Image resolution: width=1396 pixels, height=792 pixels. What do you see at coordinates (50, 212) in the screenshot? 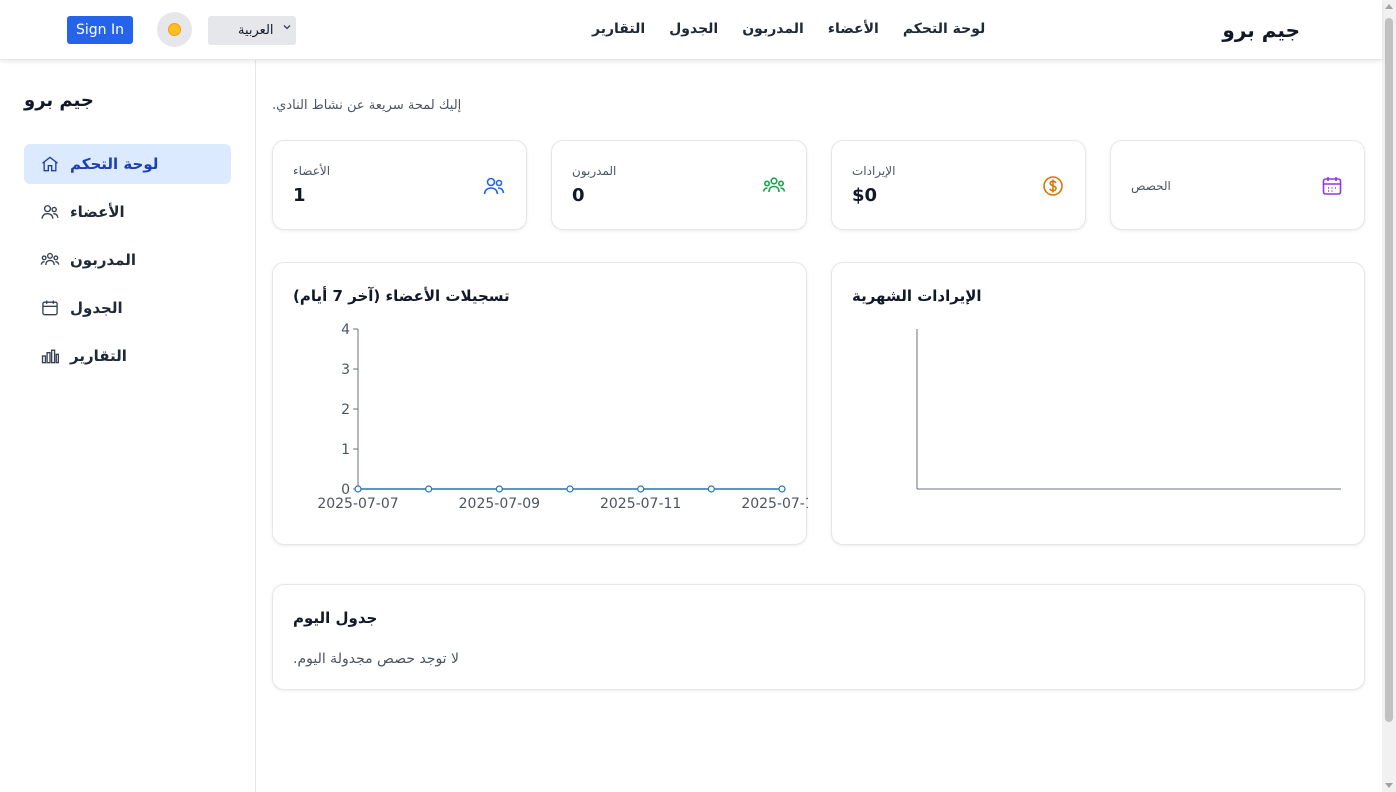
I see `members-icon` at bounding box center [50, 212].